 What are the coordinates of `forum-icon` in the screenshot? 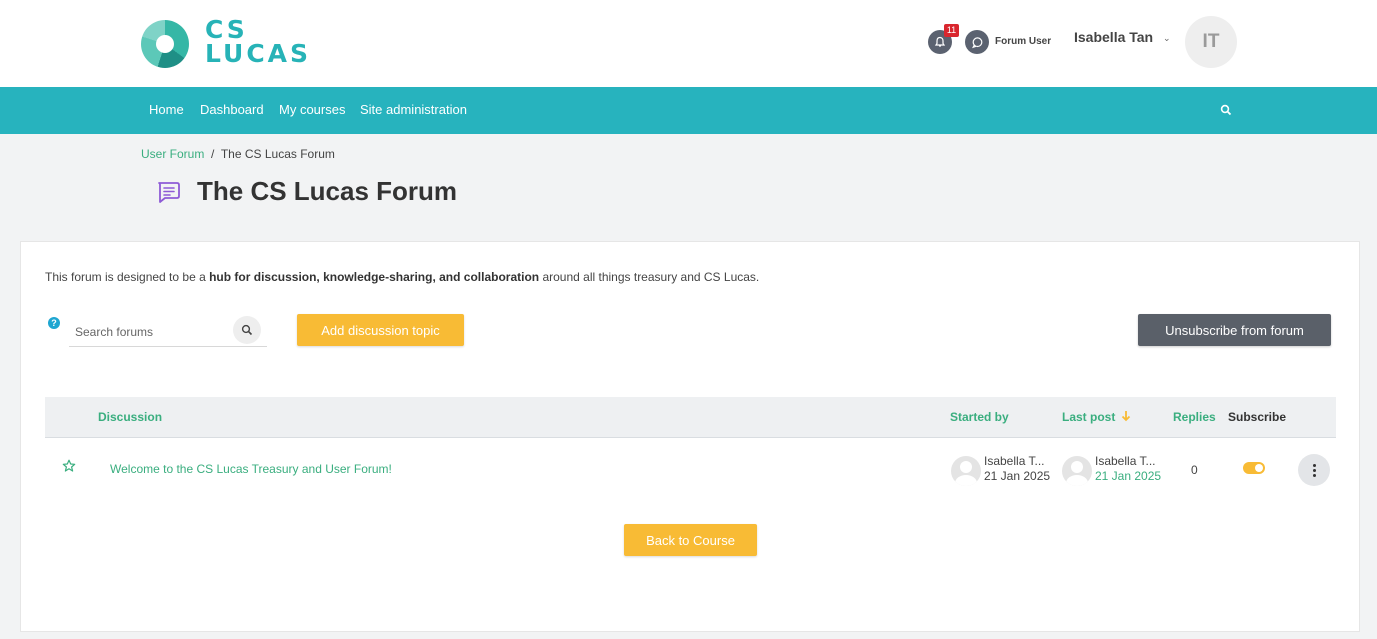 It's located at (169, 192).